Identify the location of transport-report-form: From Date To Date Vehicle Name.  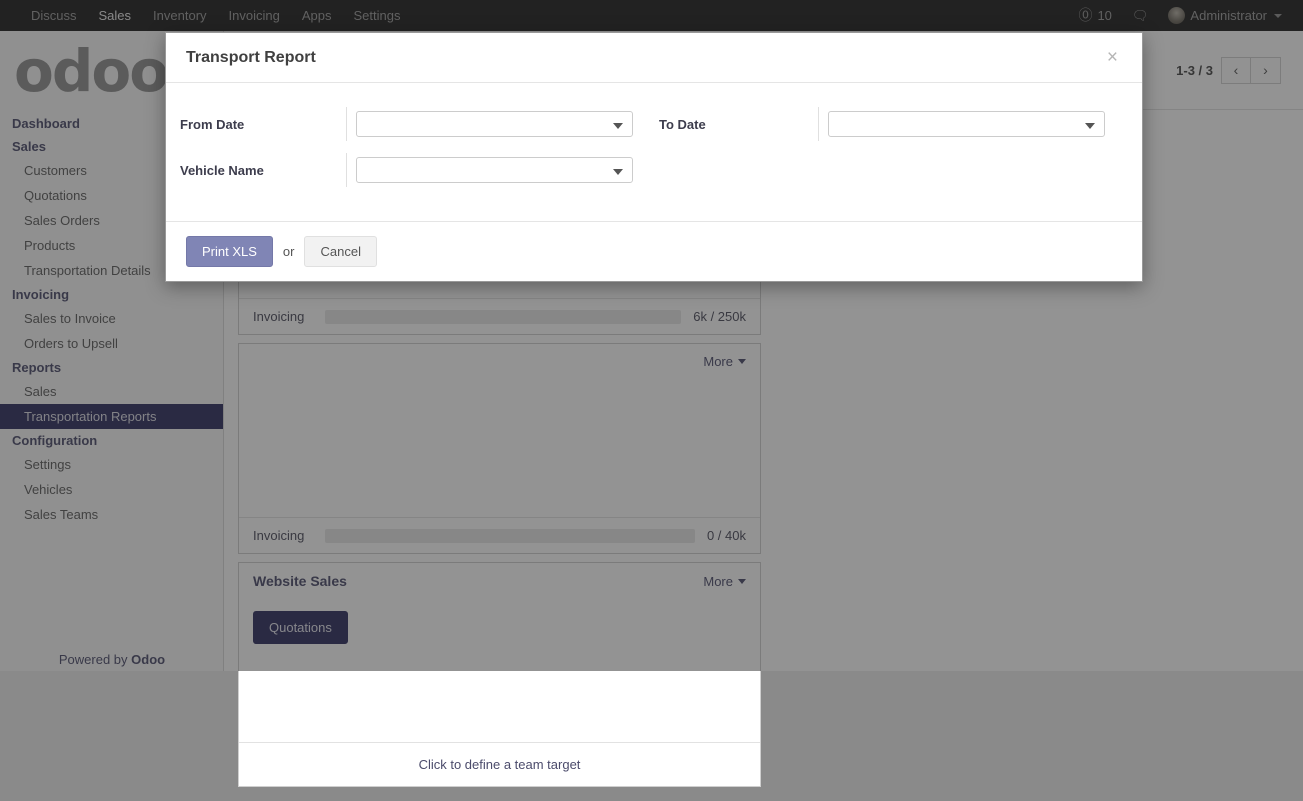
(654, 147).